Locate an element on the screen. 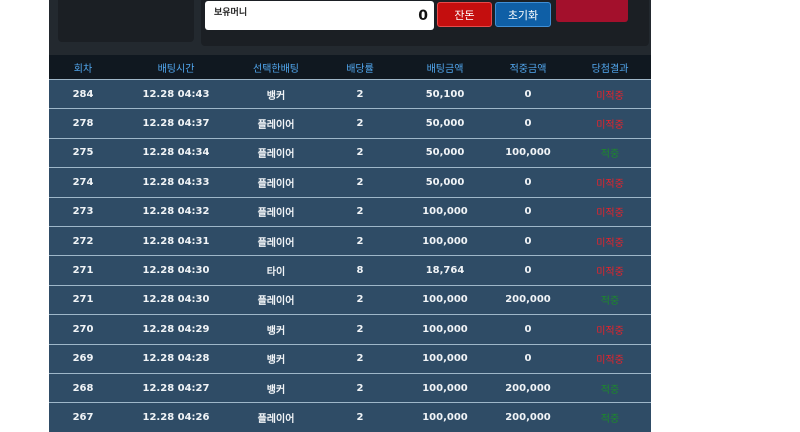 The width and height of the screenshot is (800, 432). table-row: 273 12.28 04:32 플레이어 2 100,000 0 미적중 is located at coordinates (350, 211).